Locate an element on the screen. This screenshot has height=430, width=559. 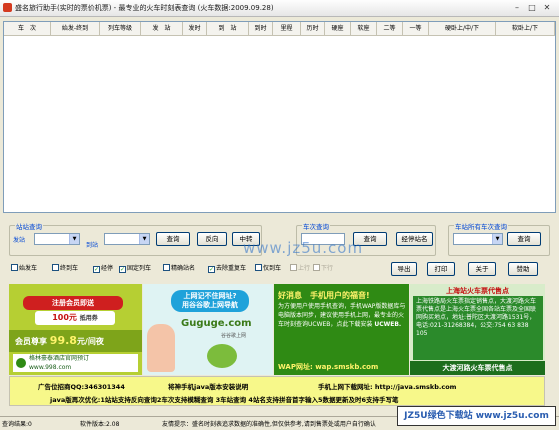
station-all-label: 车站所有车次查询 is located at coordinates (481, 226).